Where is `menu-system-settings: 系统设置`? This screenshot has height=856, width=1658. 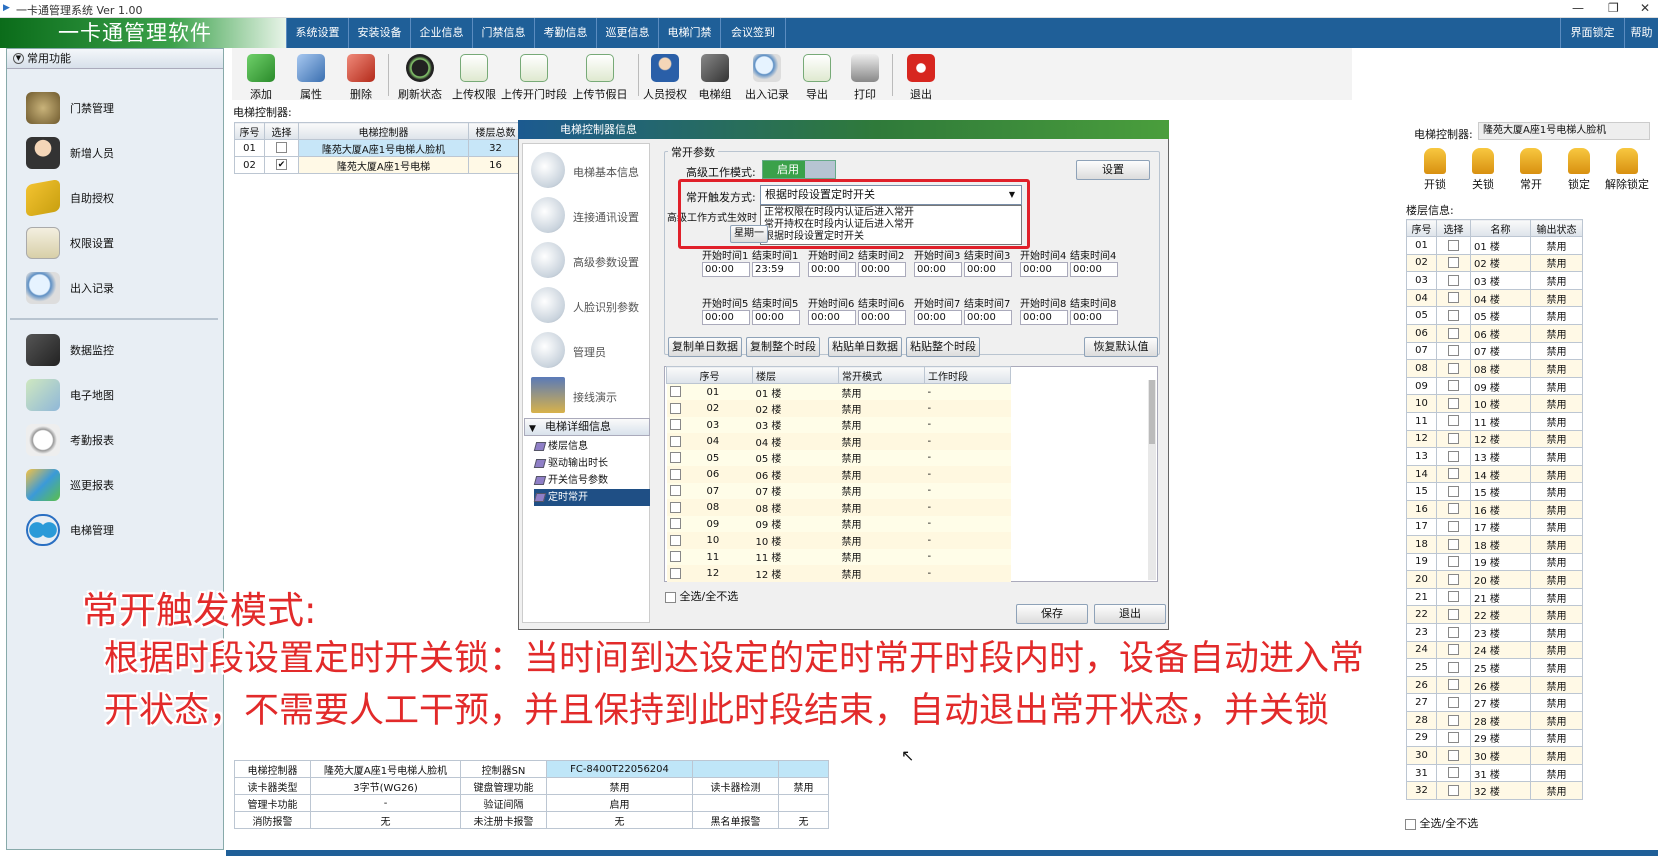
menu-system-settings: 系统设置 is located at coordinates (317, 33).